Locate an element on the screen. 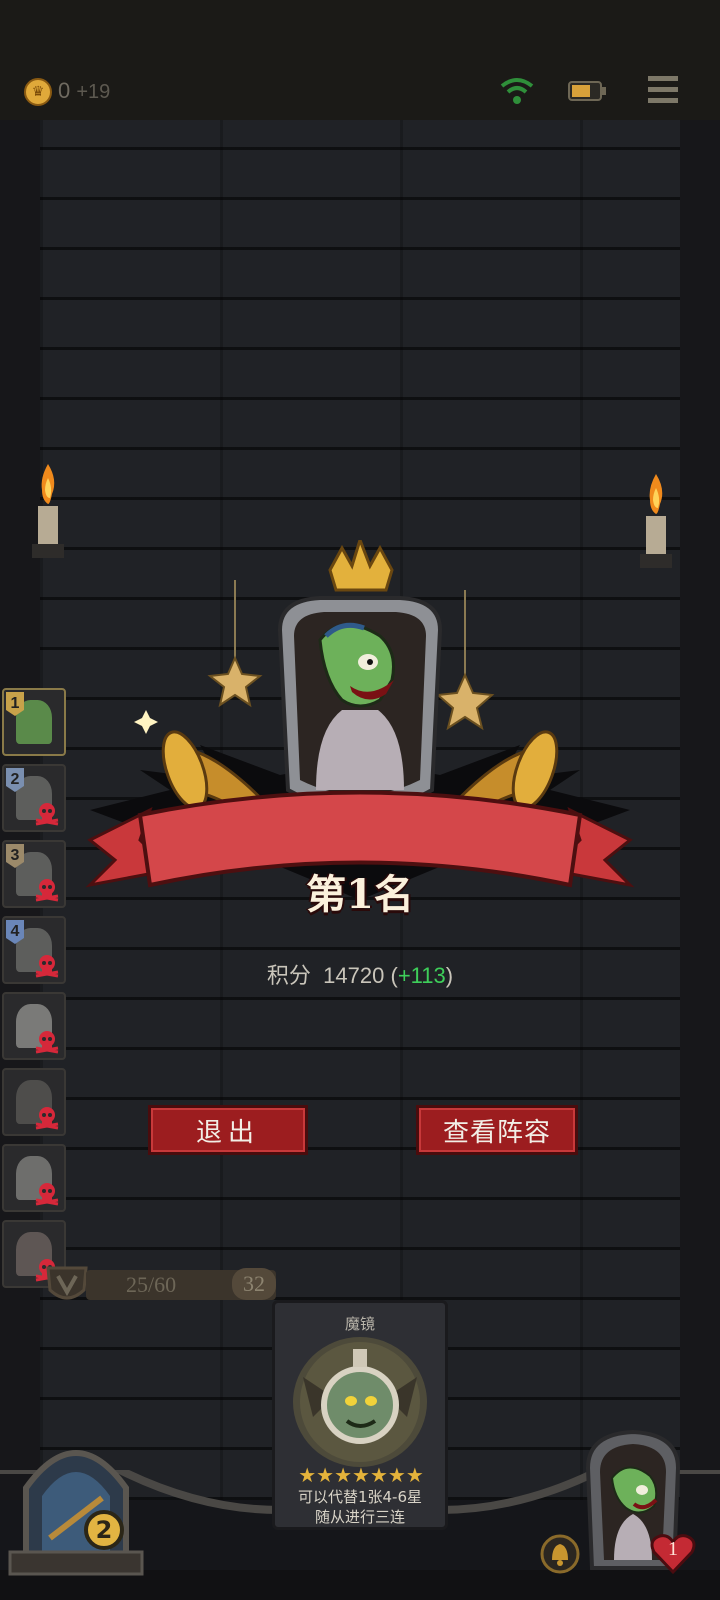 Image resolution: width=720 pixels, height=1600 pixels. torch-left-icon is located at coordinates (48, 511).